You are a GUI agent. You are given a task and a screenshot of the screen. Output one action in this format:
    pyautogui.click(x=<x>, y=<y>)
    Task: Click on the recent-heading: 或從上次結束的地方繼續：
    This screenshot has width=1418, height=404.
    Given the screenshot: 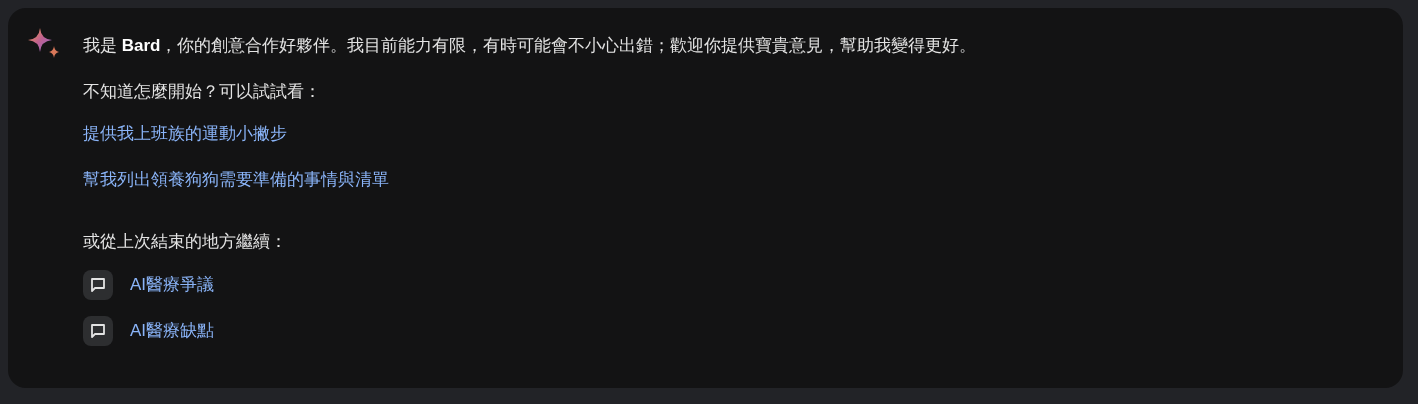 What is the action you would take?
    pyautogui.click(x=185, y=242)
    